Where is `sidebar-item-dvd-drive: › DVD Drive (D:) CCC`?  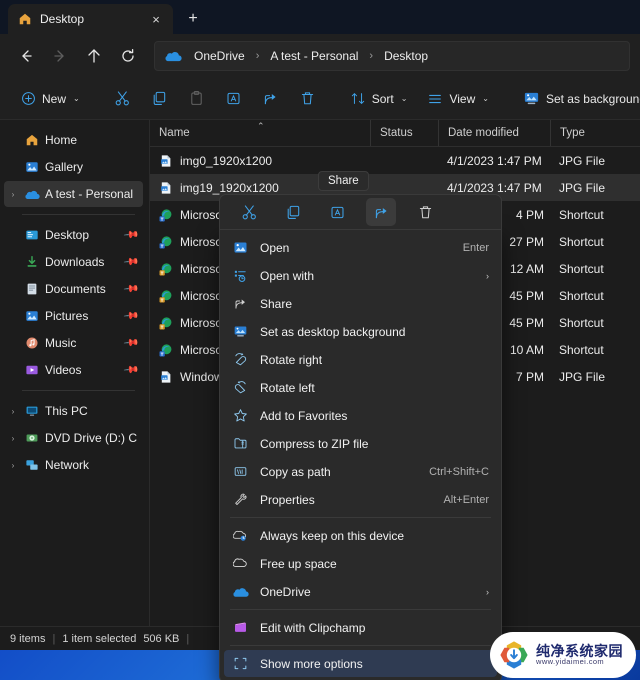
sidebar-item-dvd-drive: › DVD Drive (D:) CCC is located at coordinates (73, 438).